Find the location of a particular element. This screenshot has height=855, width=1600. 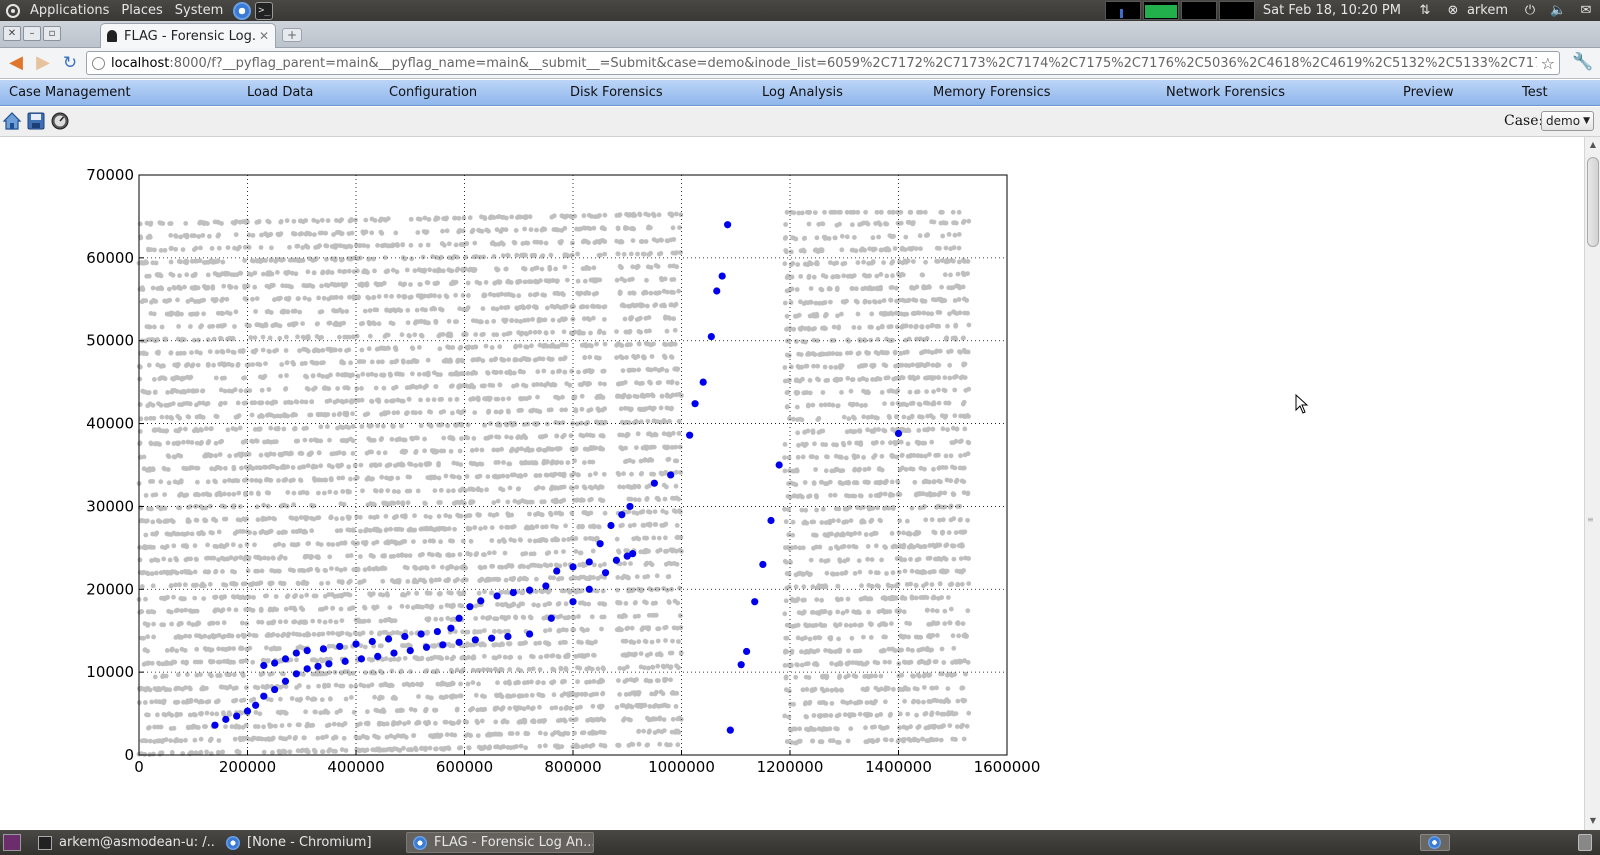

close-window-icon: ✕ is located at coordinates (12, 33).